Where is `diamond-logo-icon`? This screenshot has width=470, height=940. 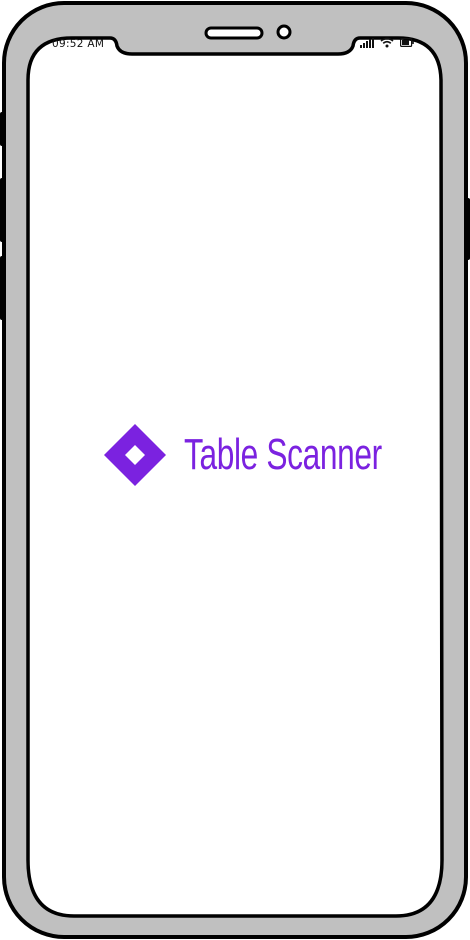 diamond-logo-icon is located at coordinates (135, 455).